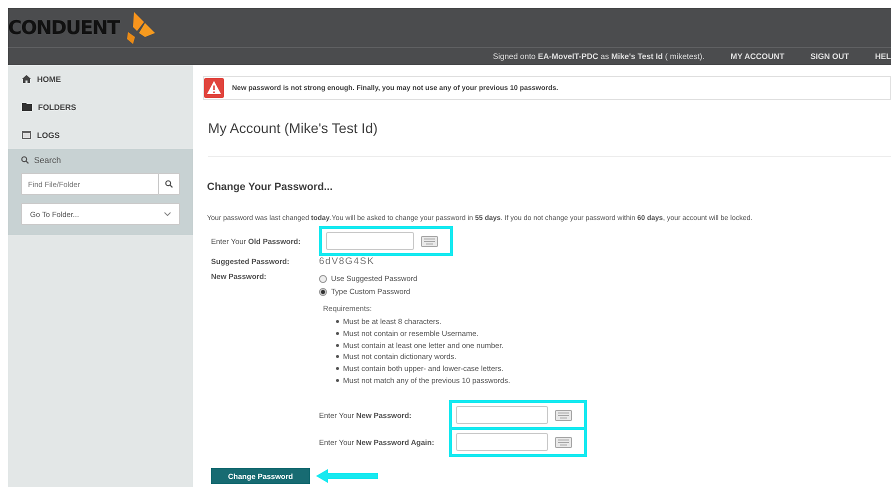  What do you see at coordinates (598, 57) in the screenshot?
I see `signed-in-text: Signed onto EA-MoveIT-PDC as Mike's Test Id ( miketest).` at bounding box center [598, 57].